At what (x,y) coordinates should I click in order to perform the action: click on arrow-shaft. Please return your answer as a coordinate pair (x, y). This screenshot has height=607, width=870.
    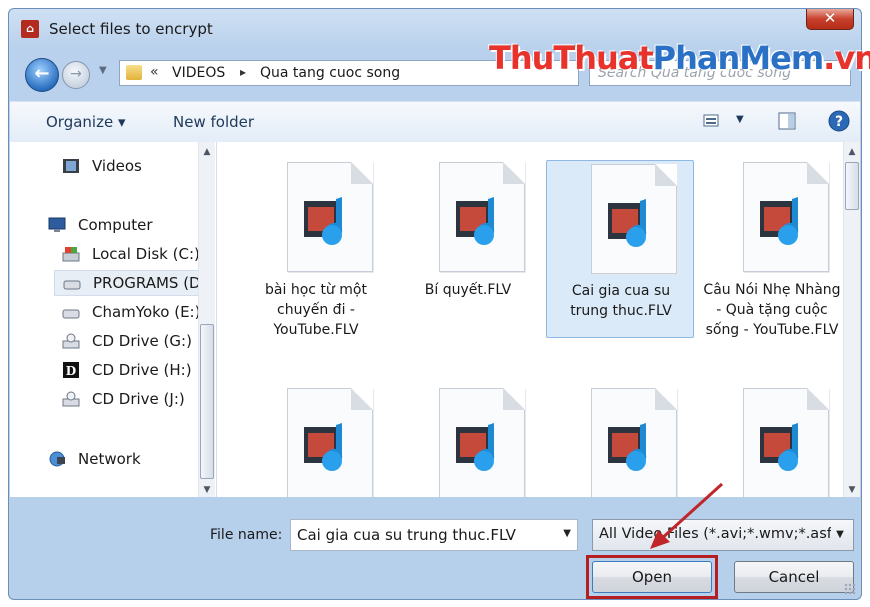
    Looking at the image, I should click on (691, 512).